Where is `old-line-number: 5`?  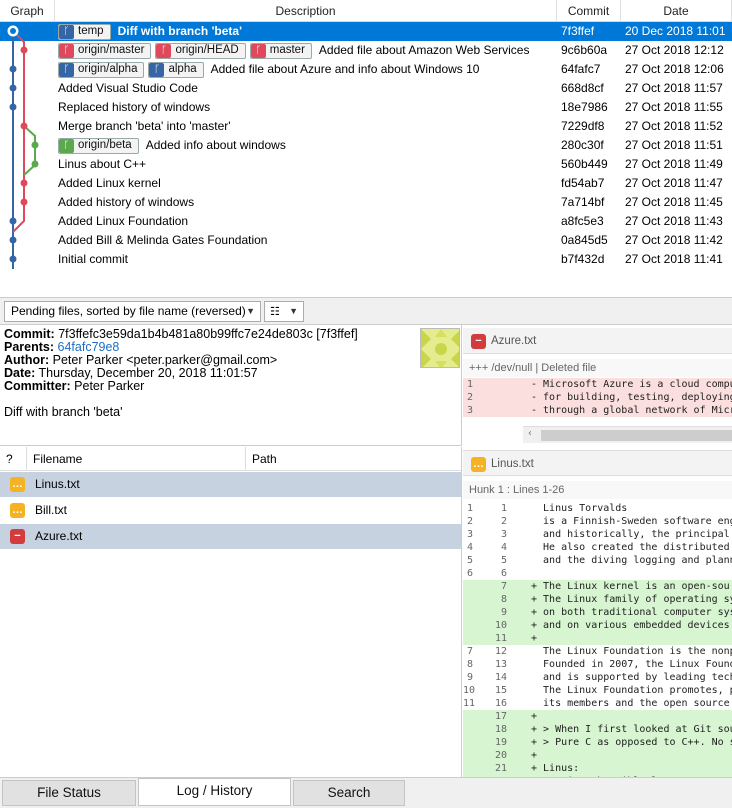
old-line-number: 5 is located at coordinates (469, 560).